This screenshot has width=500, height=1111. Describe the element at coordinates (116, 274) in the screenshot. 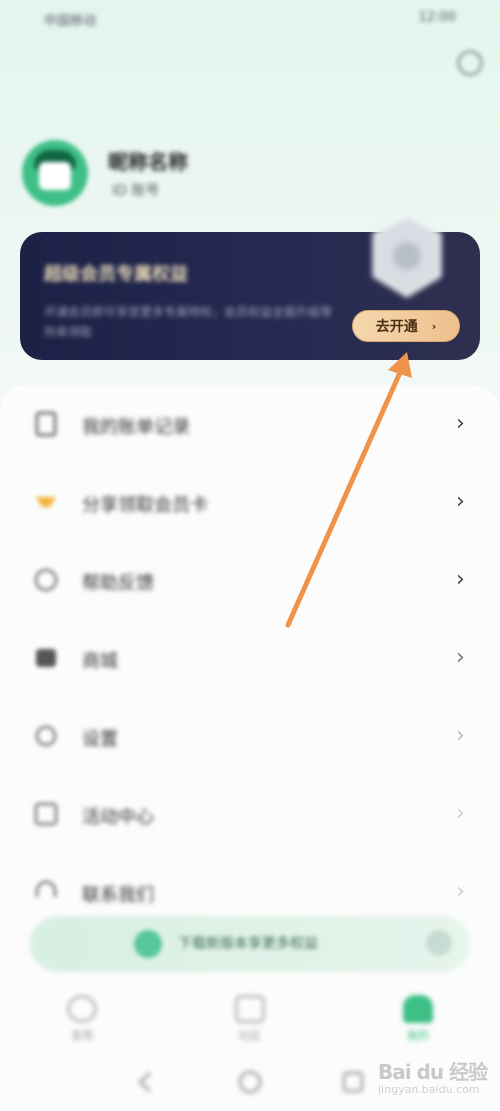

I see `vip-title: 超级会员专属权益` at that location.